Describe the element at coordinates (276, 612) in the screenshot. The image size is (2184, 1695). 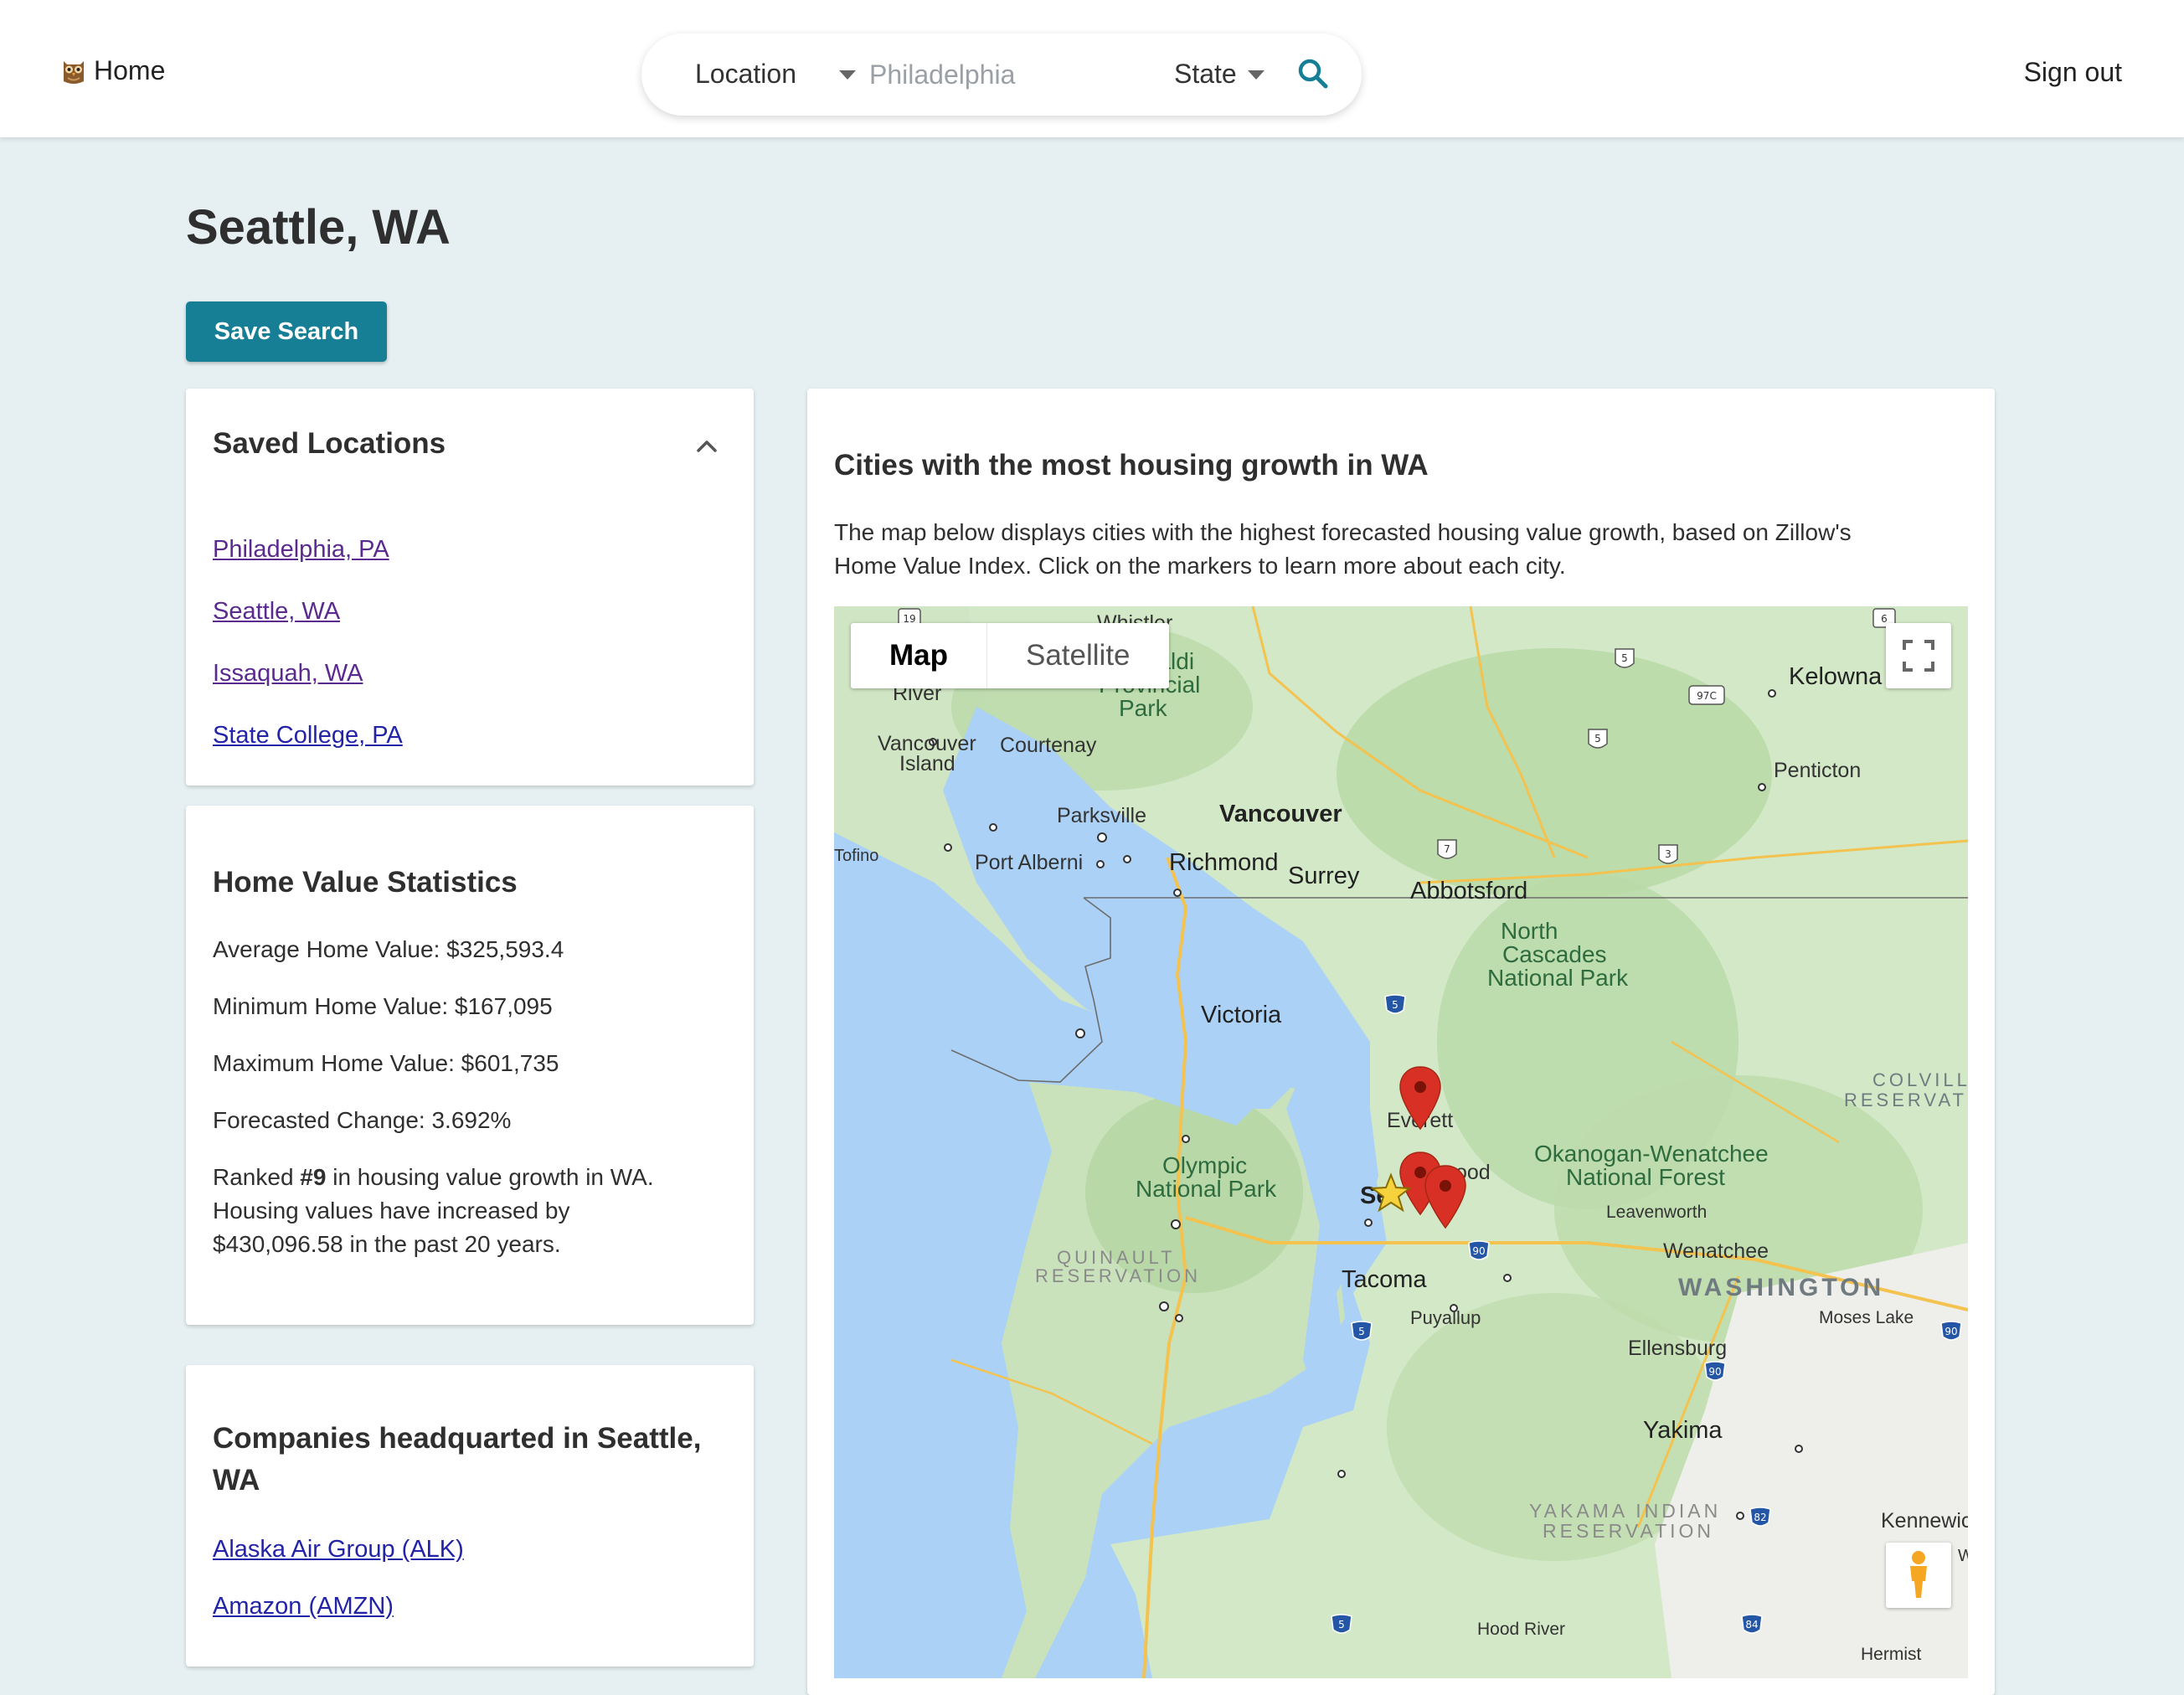
I see `saved-location-link: Seattle, WA` at that location.